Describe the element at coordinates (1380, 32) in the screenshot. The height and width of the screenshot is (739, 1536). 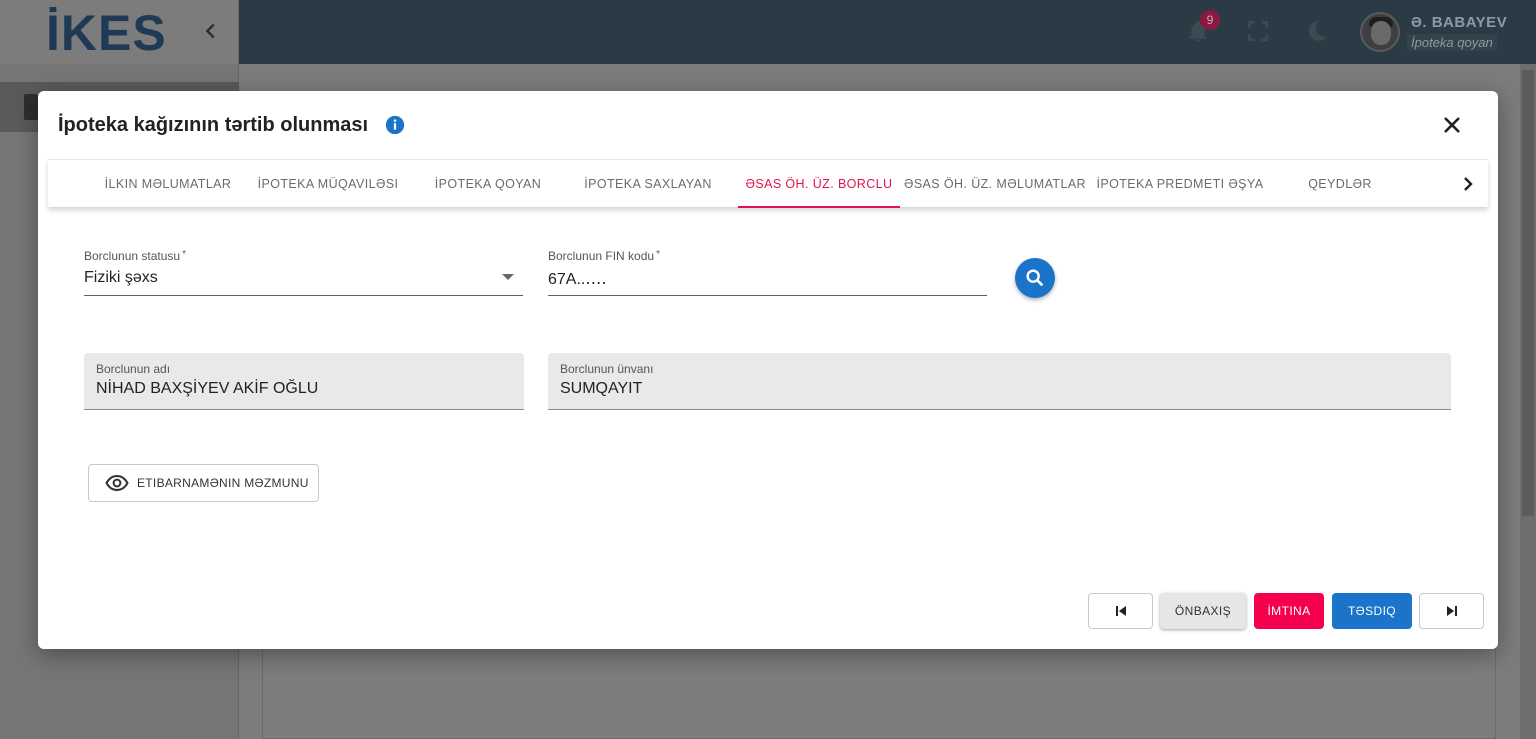
I see `avatar` at that location.